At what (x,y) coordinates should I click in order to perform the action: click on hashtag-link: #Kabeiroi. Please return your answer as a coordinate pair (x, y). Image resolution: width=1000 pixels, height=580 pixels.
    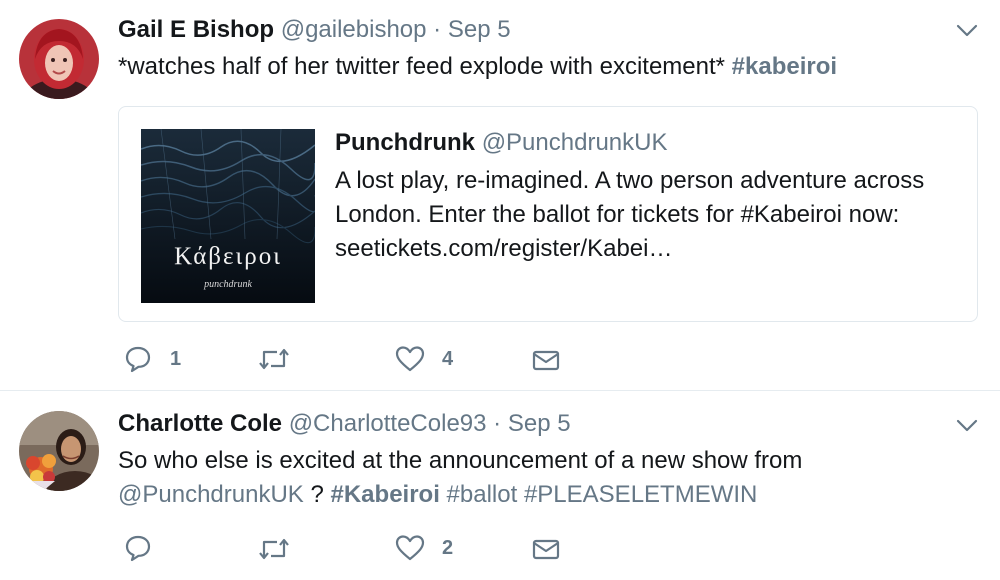
    Looking at the image, I should click on (385, 494).